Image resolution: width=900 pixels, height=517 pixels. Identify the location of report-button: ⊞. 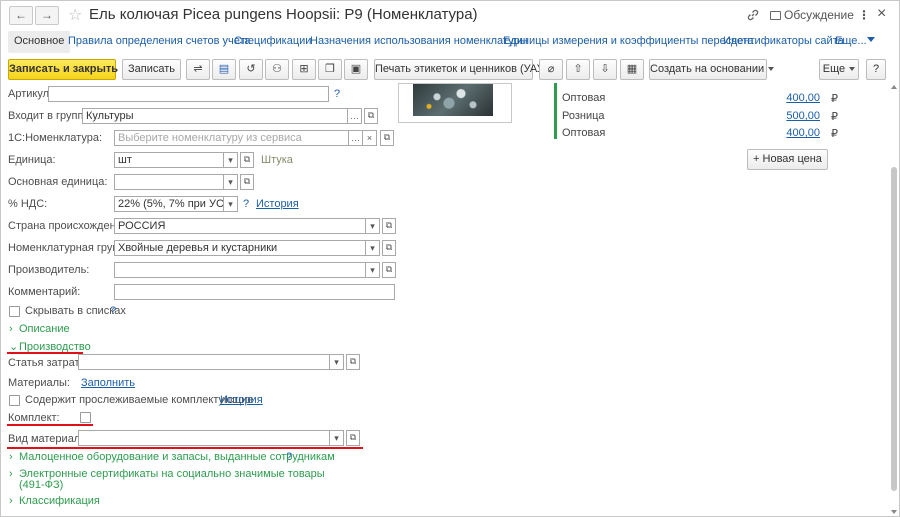
(304, 69).